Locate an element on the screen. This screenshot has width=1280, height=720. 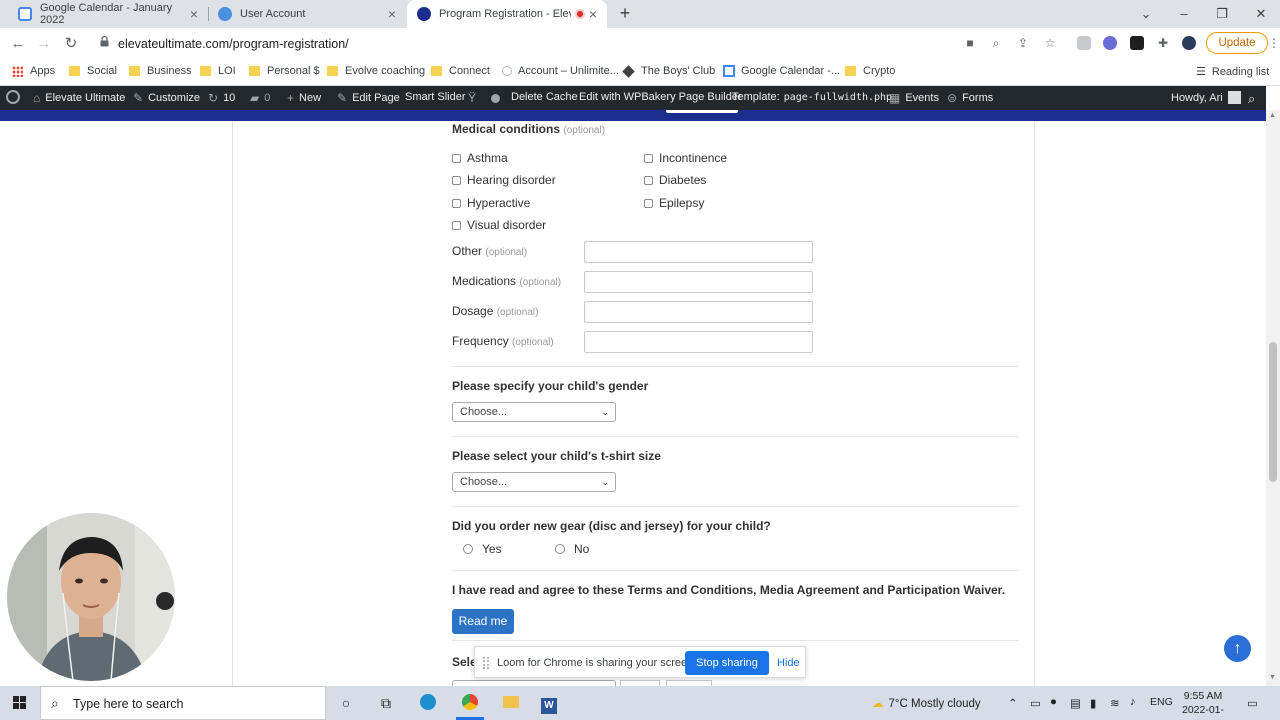
bookmark-social: Social is located at coordinates (93, 71).